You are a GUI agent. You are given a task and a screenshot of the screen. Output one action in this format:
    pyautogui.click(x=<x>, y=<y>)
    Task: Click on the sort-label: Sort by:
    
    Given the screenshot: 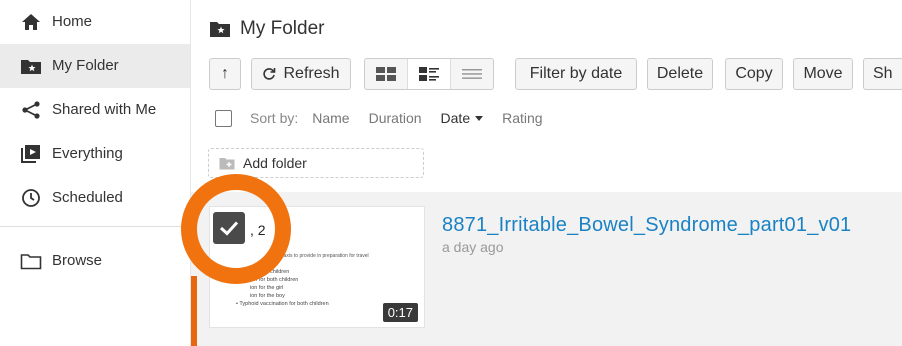 What is the action you would take?
    pyautogui.click(x=274, y=118)
    